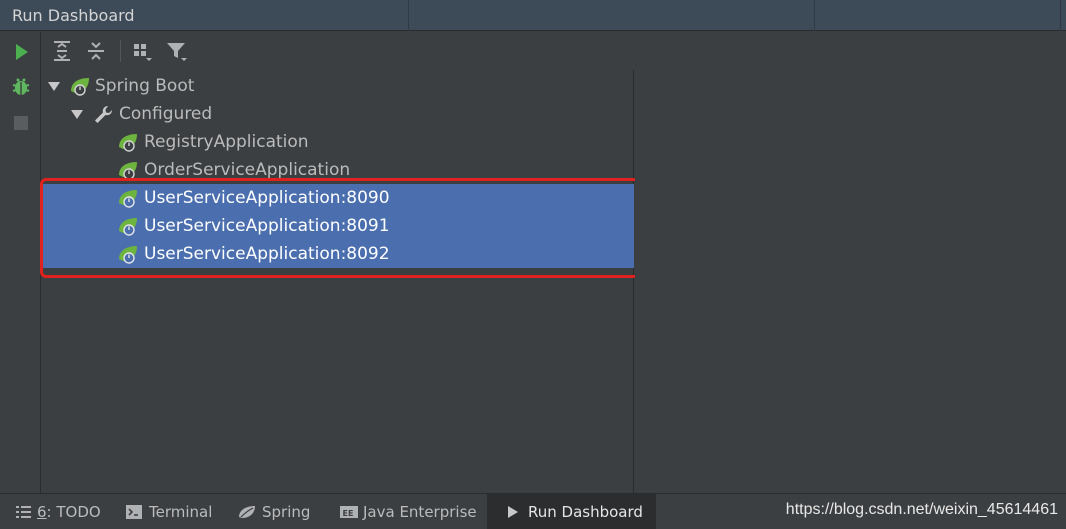  What do you see at coordinates (246, 512) in the screenshot?
I see `spring-leaf-icon` at bounding box center [246, 512].